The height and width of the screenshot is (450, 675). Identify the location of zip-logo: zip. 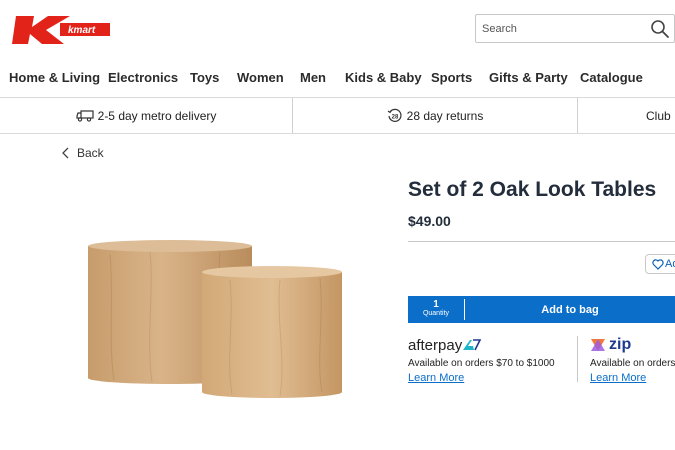
(632, 345).